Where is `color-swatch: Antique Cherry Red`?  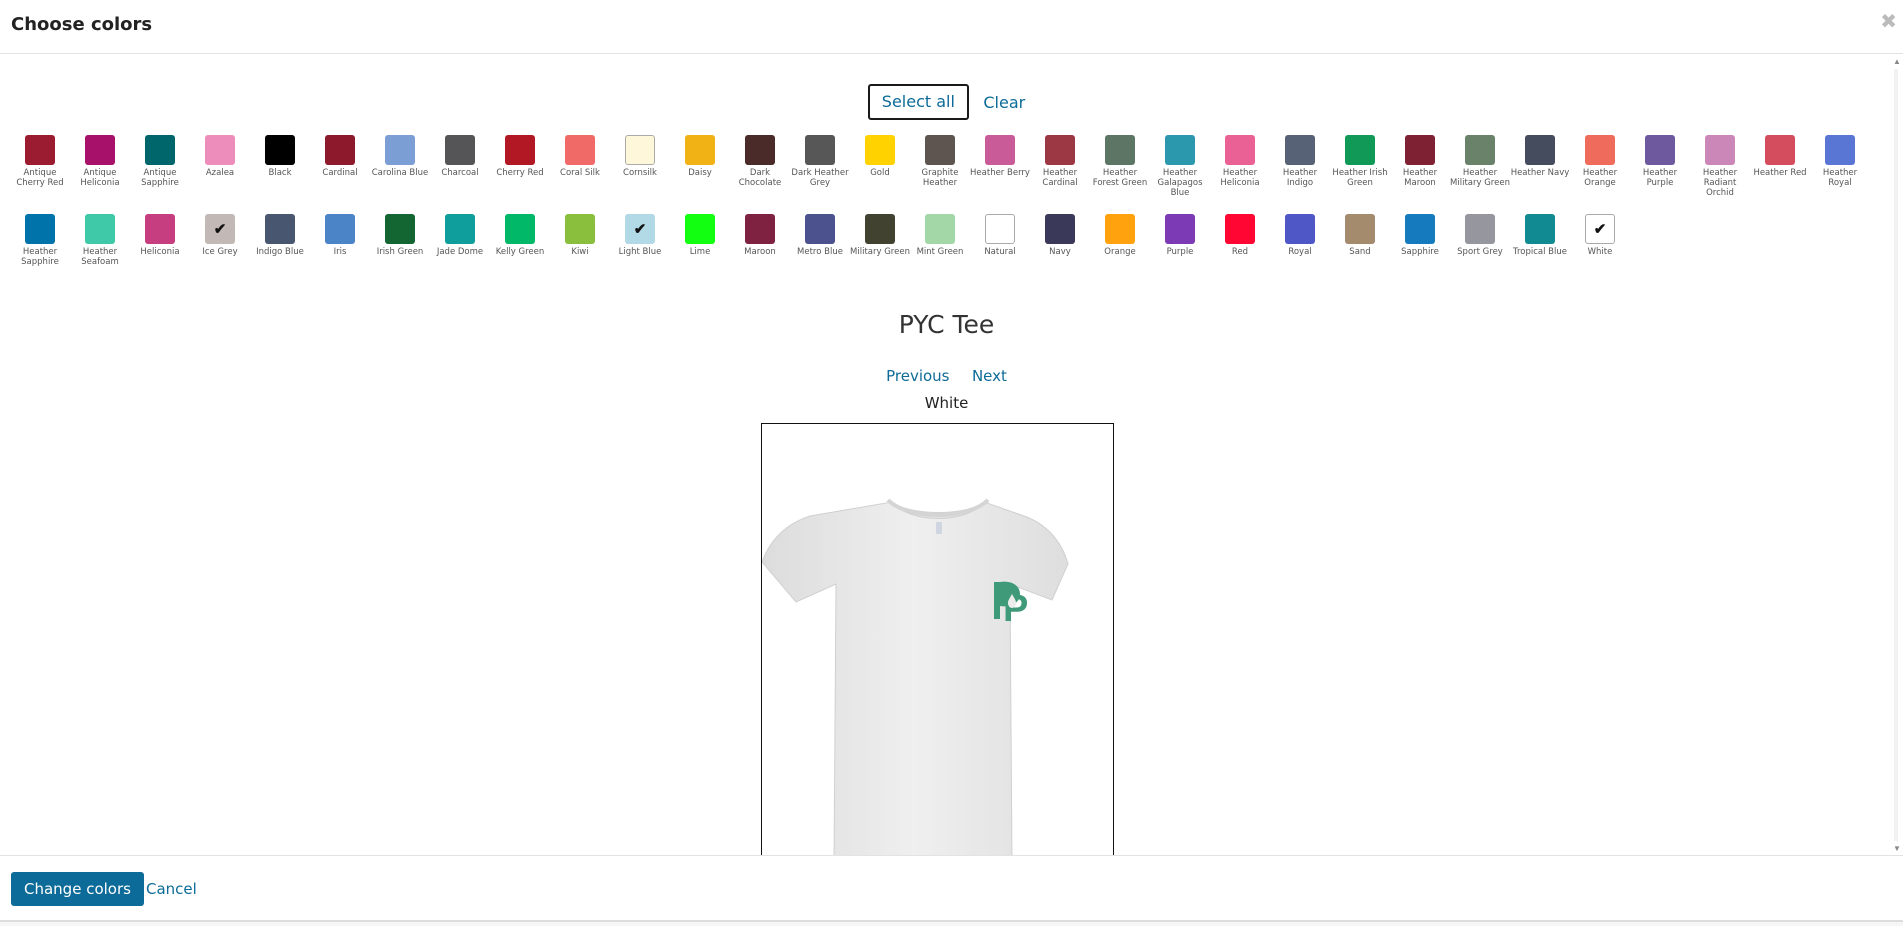
color-swatch: Antique Cherry Red is located at coordinates (40, 174).